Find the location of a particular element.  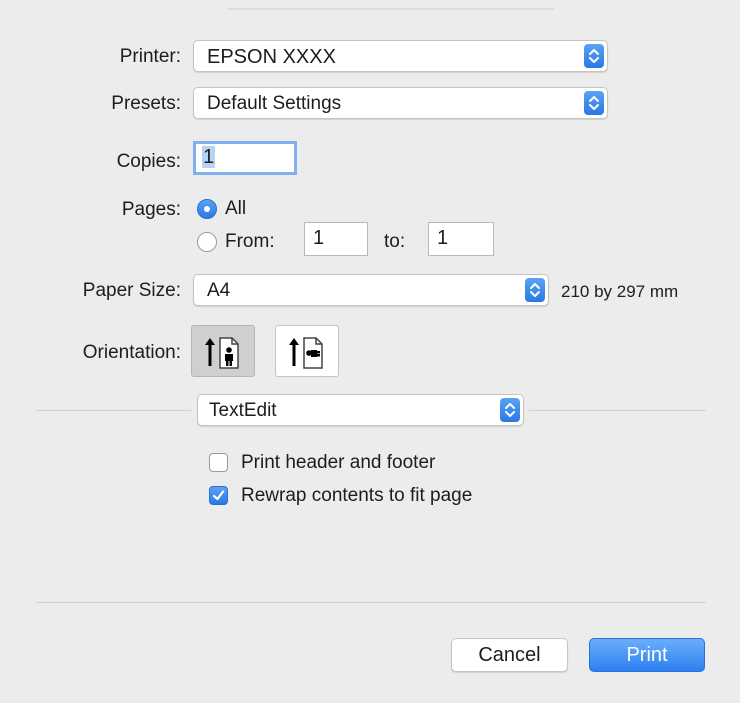

section-divider-right is located at coordinates (617, 410).